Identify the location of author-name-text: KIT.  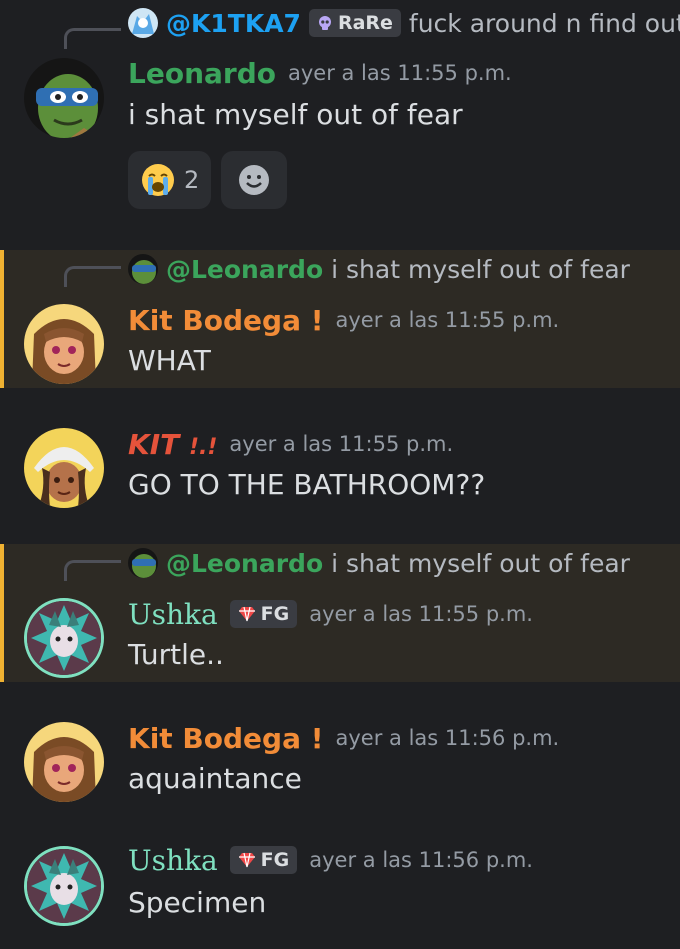
(158, 444).